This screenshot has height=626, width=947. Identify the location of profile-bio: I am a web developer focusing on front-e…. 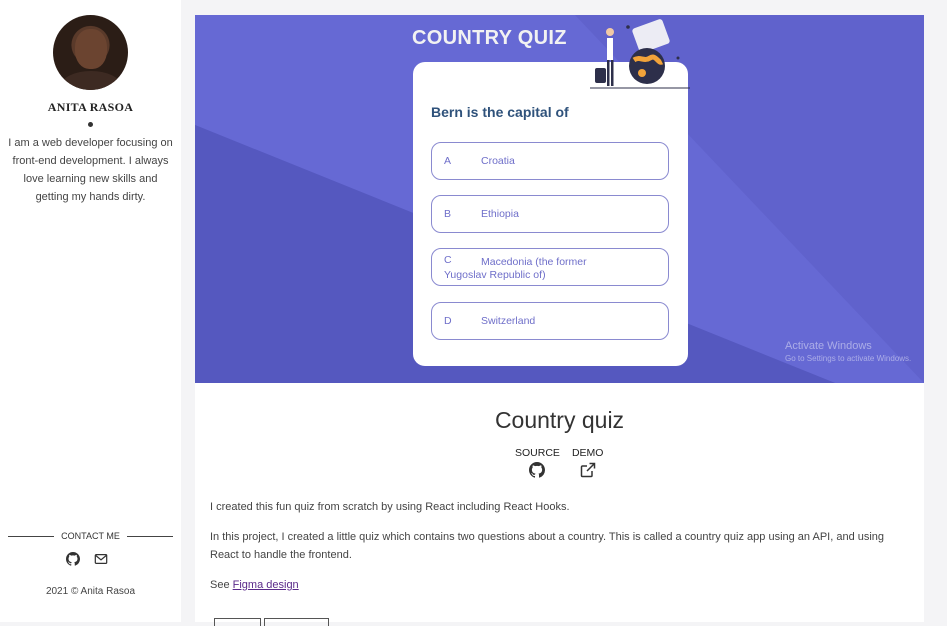
(90, 170).